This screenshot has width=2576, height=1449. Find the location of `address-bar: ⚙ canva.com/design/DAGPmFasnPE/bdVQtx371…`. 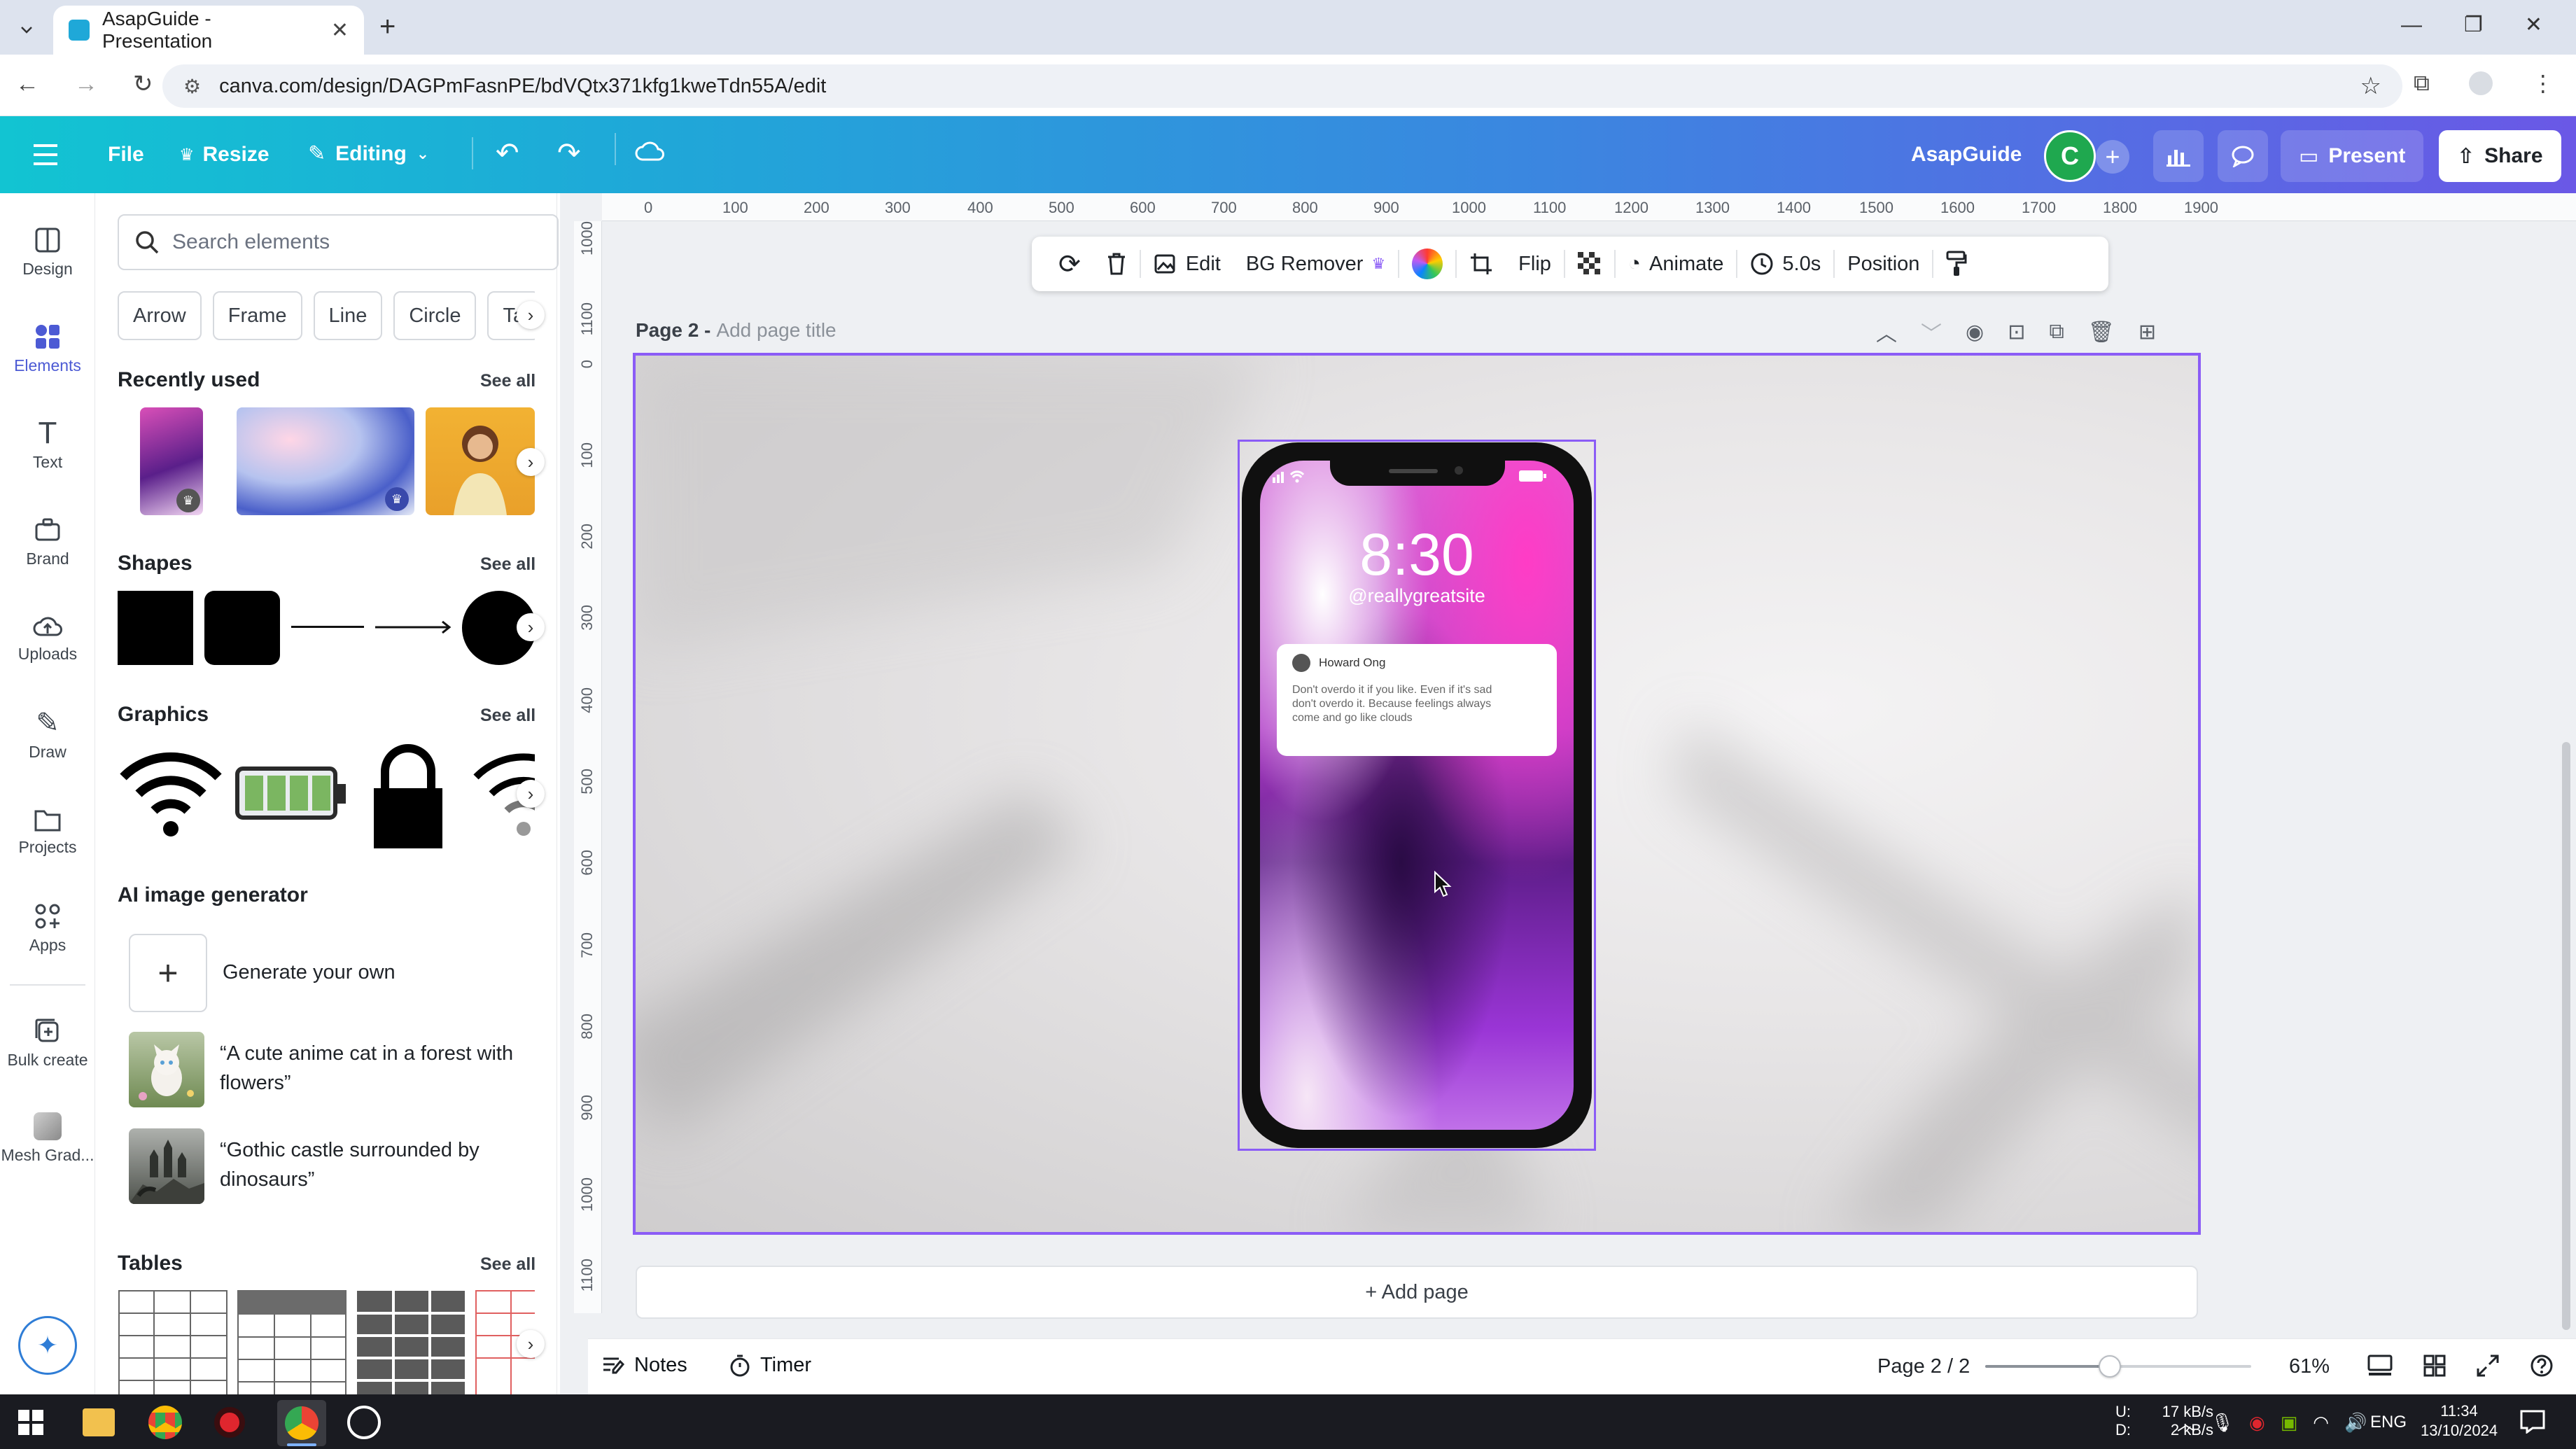

address-bar: ⚙ canva.com/design/DAGPmFasnPE/bdVQtx371… is located at coordinates (1282, 86).